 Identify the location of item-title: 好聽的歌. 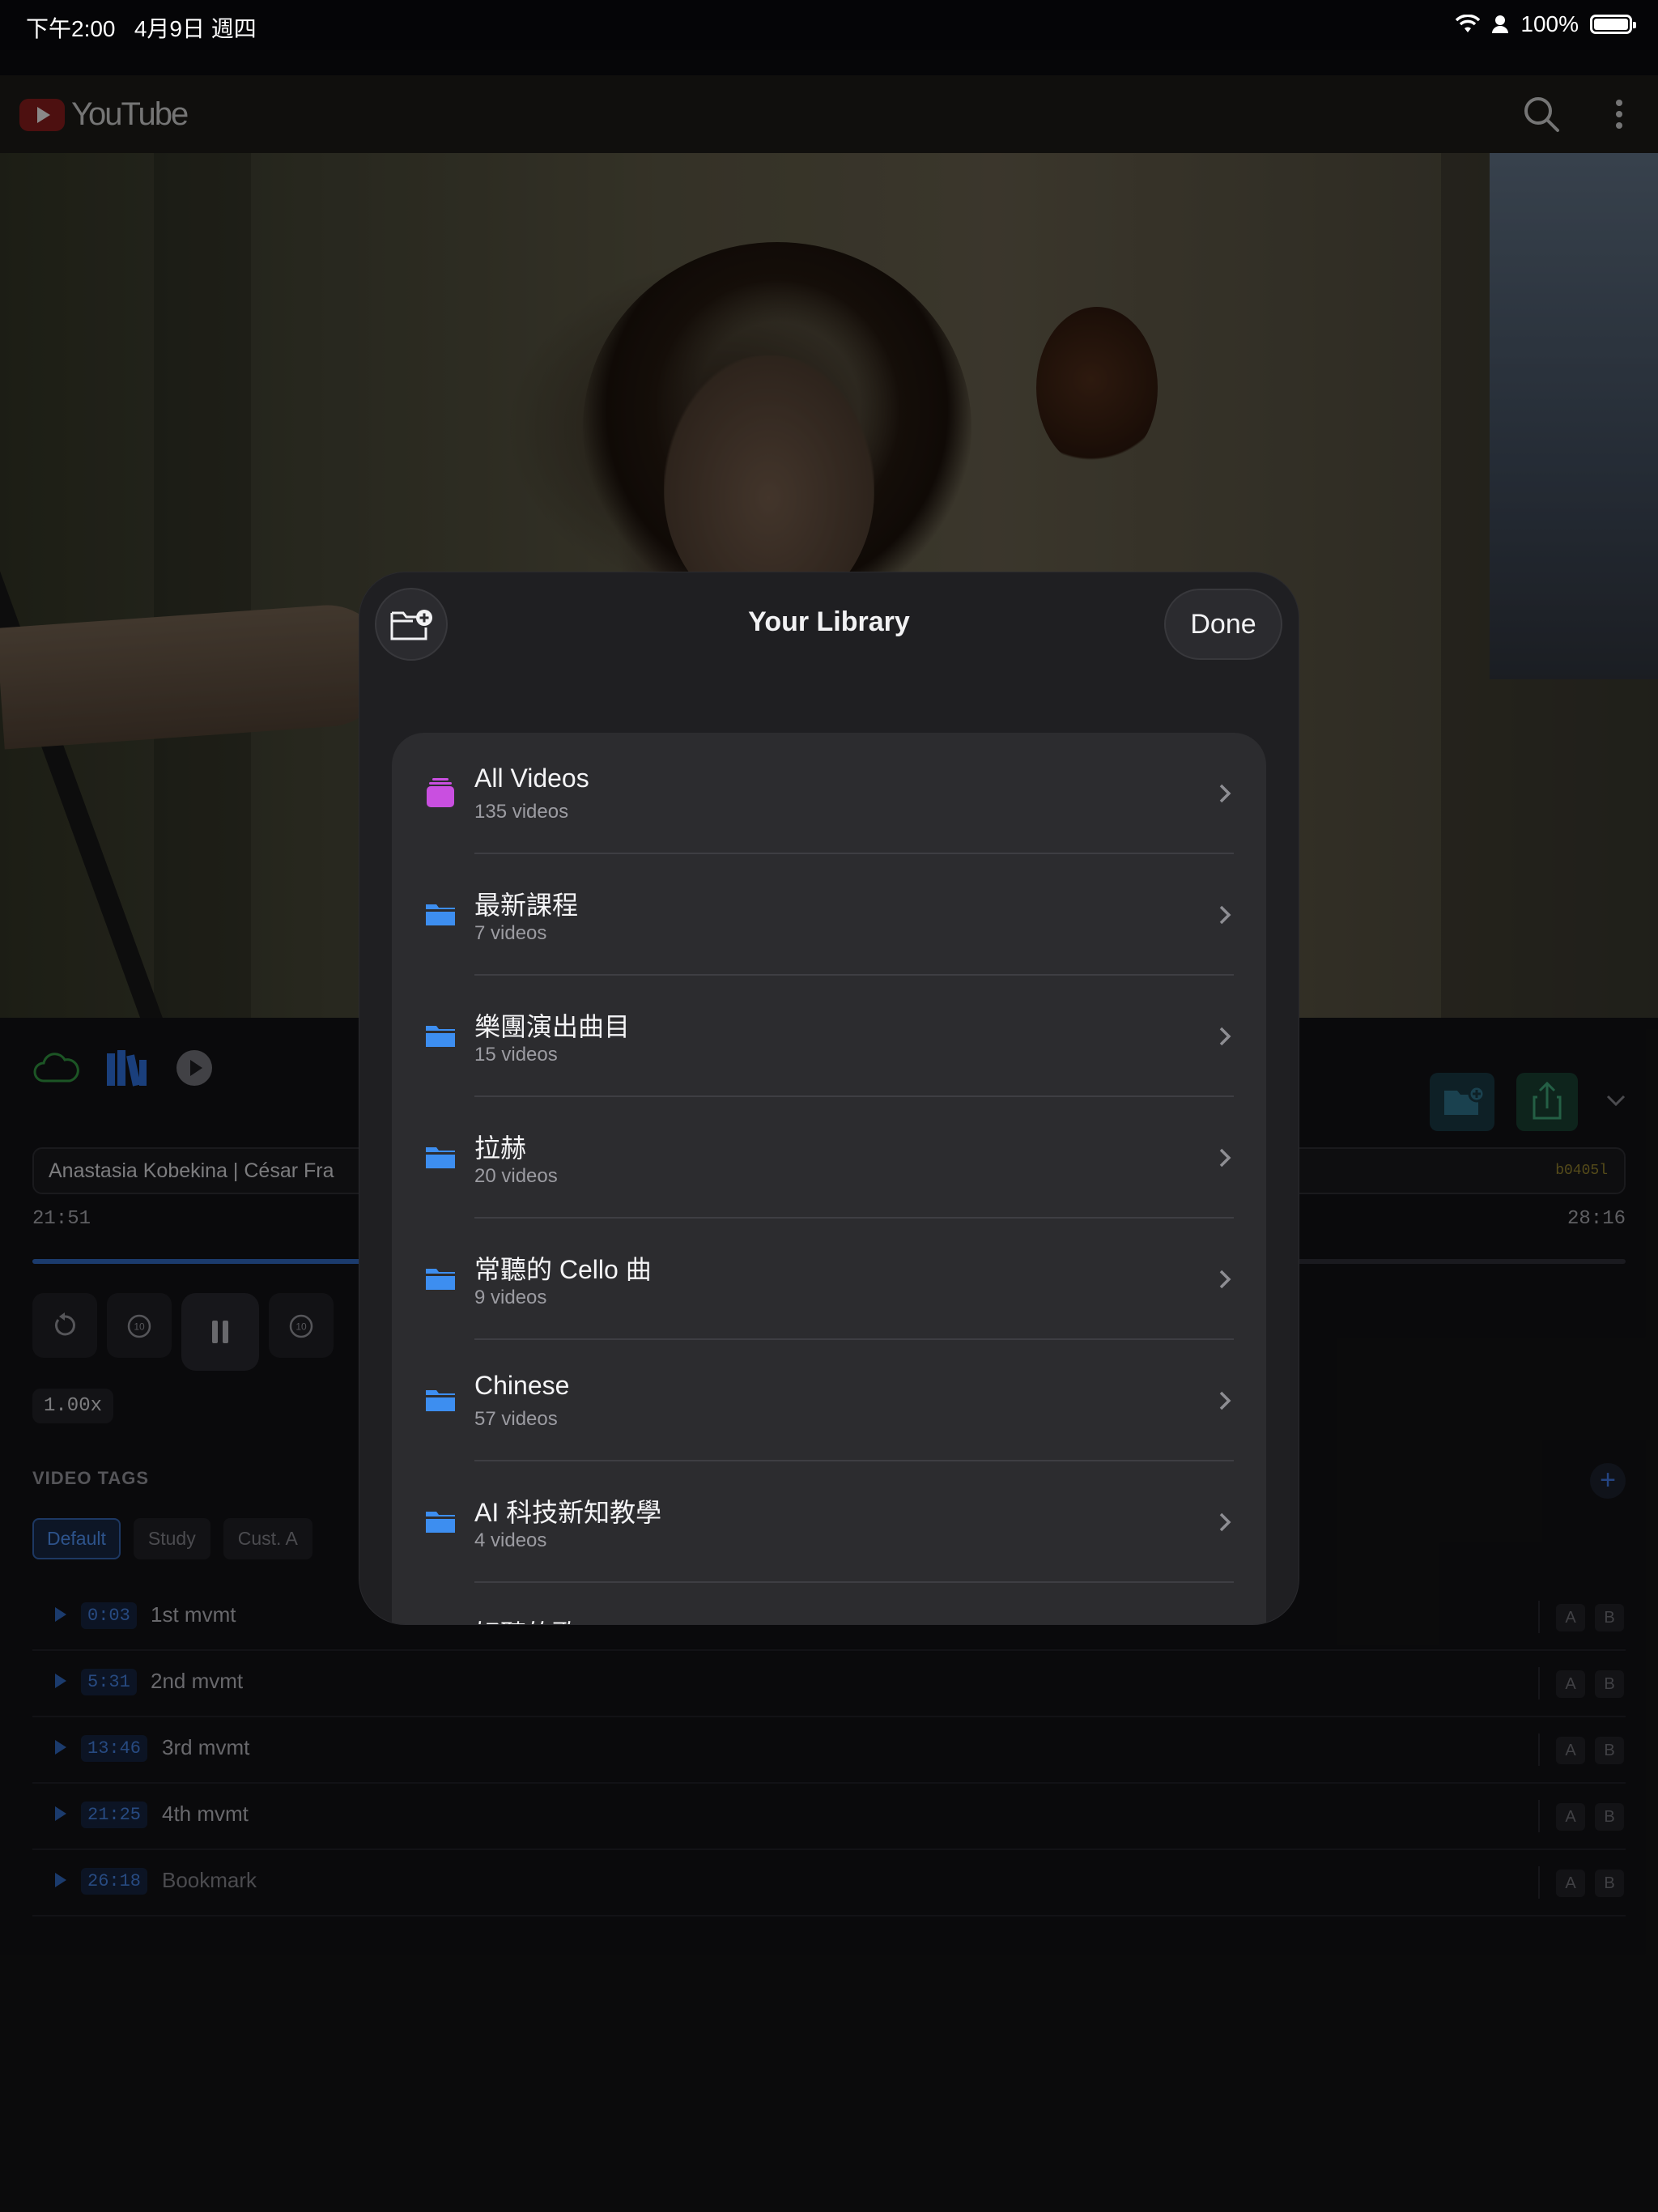
(526, 1619).